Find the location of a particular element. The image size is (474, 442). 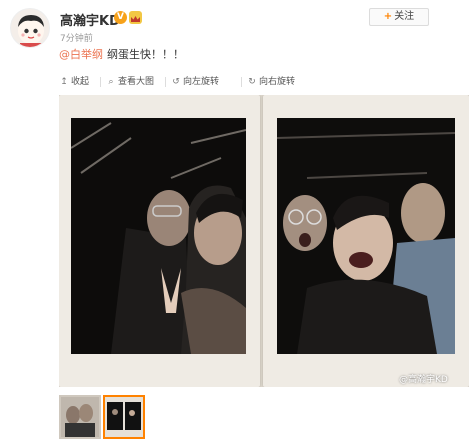

image-watermark: @高瀚宇KD is located at coordinates (423, 380).